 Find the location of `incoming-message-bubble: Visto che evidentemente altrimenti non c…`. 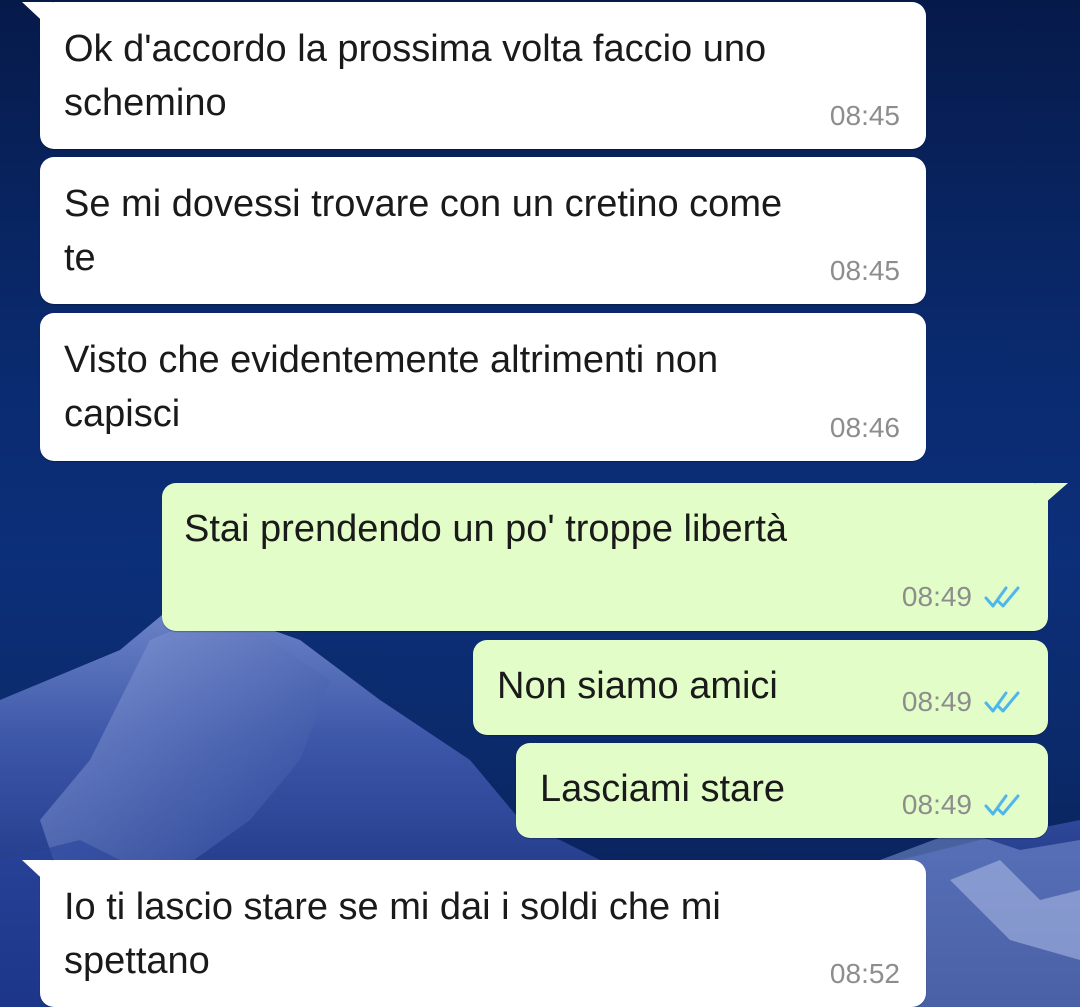

incoming-message-bubble: Visto che evidentemente altrimenti non c… is located at coordinates (483, 387).